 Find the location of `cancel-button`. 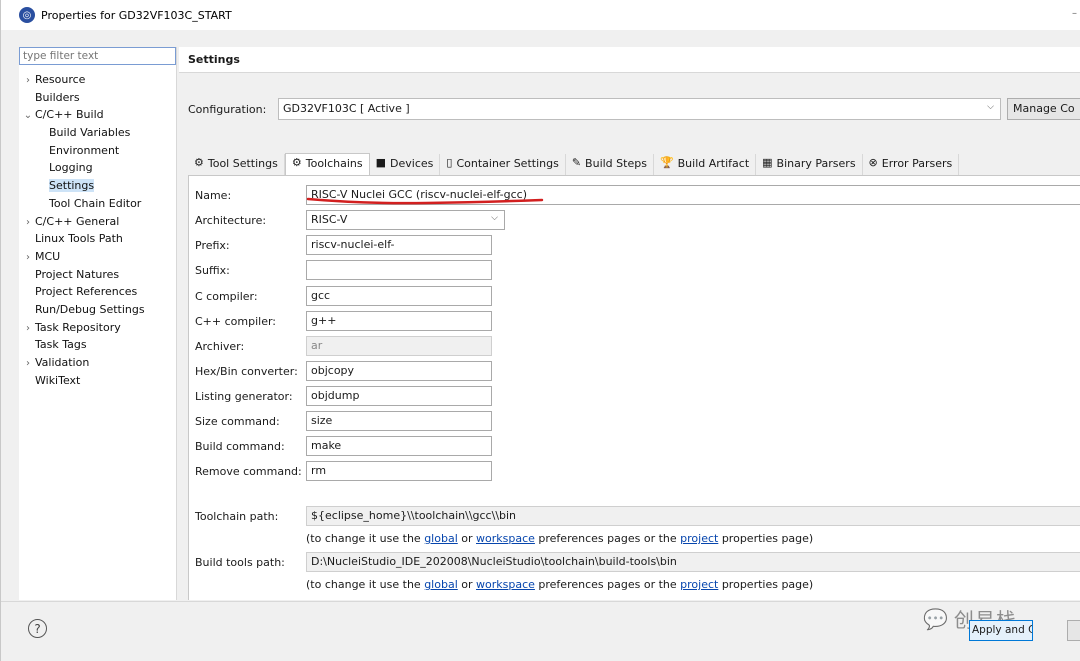

cancel-button is located at coordinates (1073, 630).